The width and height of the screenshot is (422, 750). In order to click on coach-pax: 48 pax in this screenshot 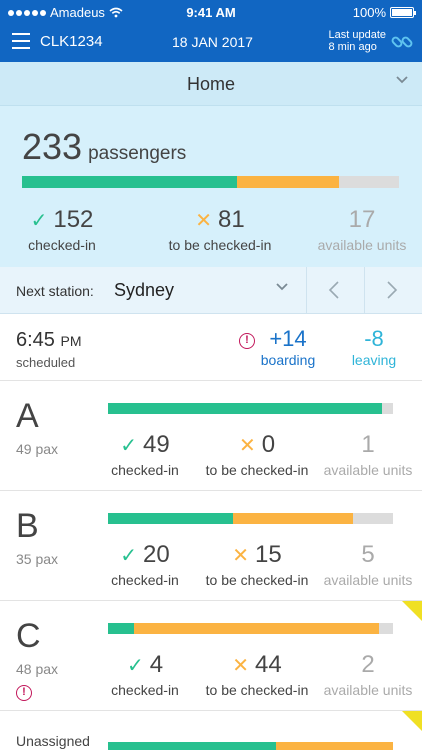, I will do `click(37, 669)`.